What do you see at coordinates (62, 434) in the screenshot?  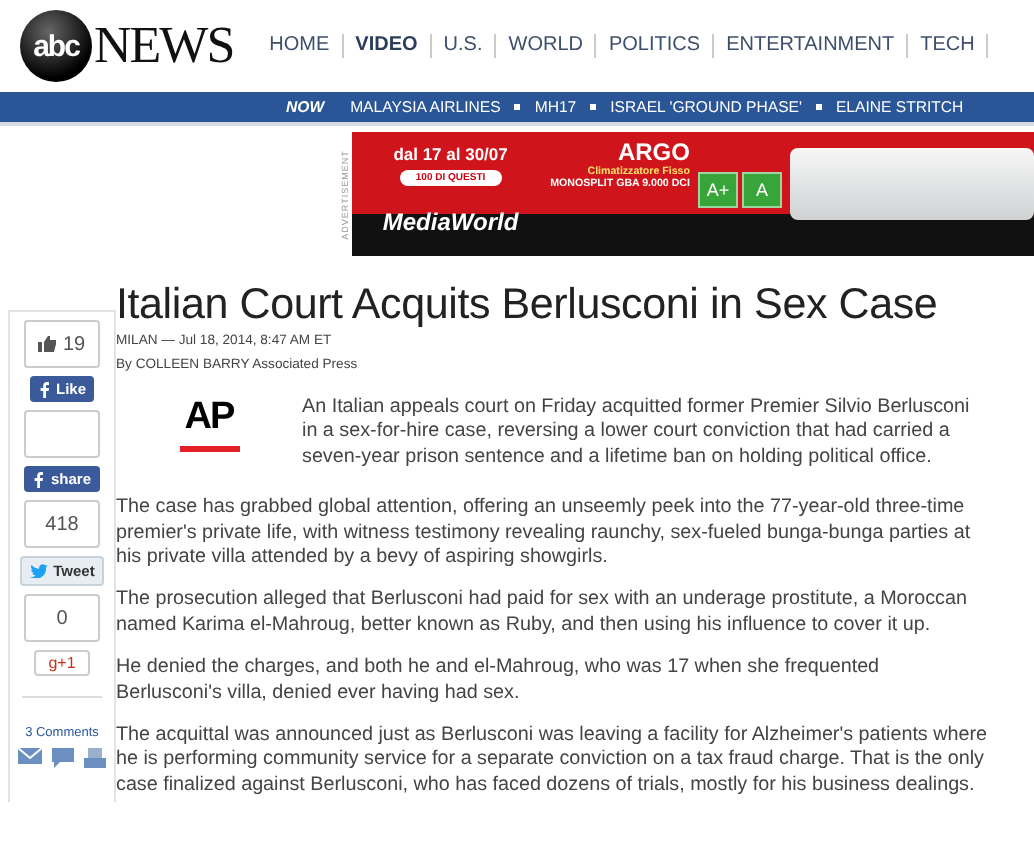 I see `share-count-box` at bounding box center [62, 434].